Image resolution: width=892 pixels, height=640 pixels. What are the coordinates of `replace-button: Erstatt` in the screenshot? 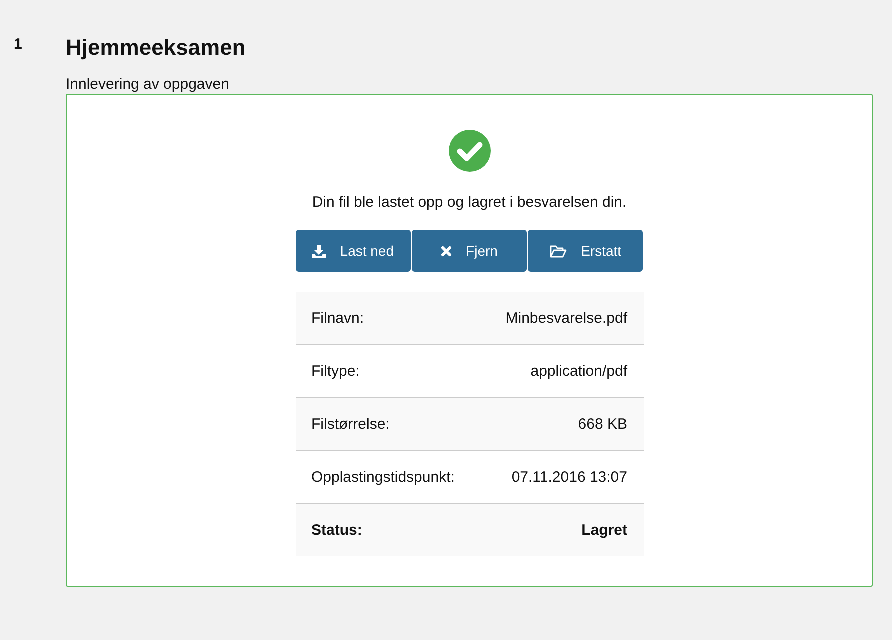 It's located at (586, 251).